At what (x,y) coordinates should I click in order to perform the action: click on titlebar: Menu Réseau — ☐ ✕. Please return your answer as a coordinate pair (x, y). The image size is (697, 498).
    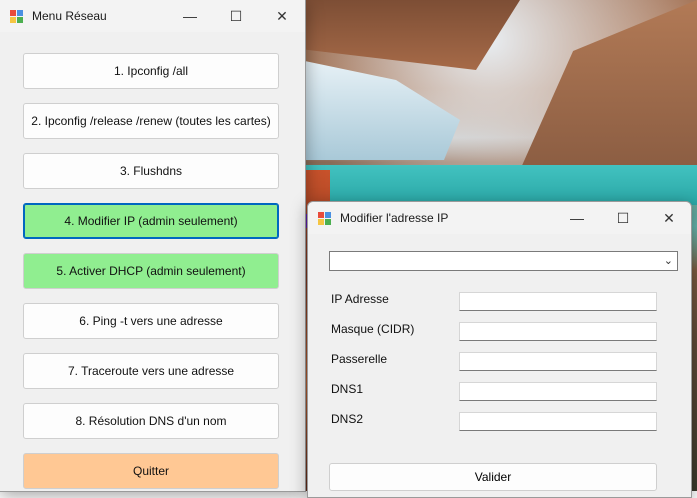
    Looking at the image, I should click on (152, 16).